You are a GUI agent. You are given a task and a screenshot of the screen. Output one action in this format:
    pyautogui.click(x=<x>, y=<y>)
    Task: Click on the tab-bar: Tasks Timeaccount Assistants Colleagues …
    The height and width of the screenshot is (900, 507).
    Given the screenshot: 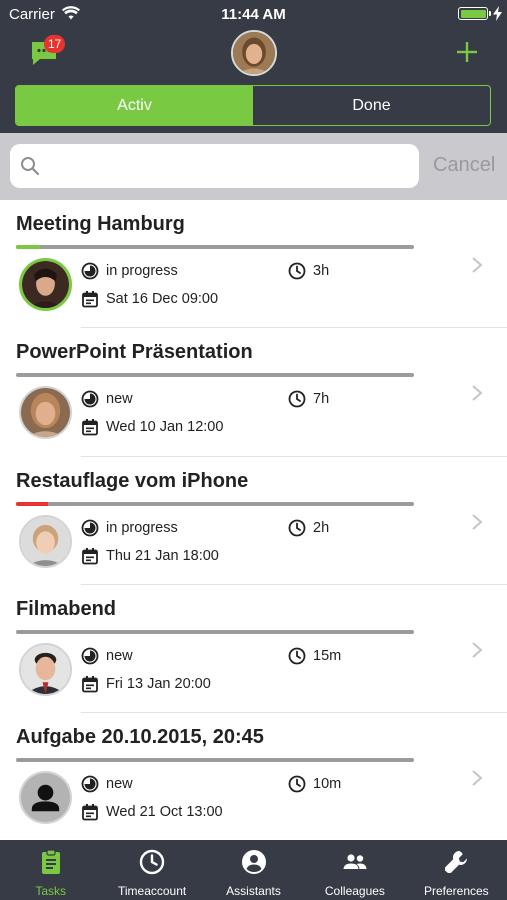 What is the action you would take?
    pyautogui.click(x=253, y=870)
    